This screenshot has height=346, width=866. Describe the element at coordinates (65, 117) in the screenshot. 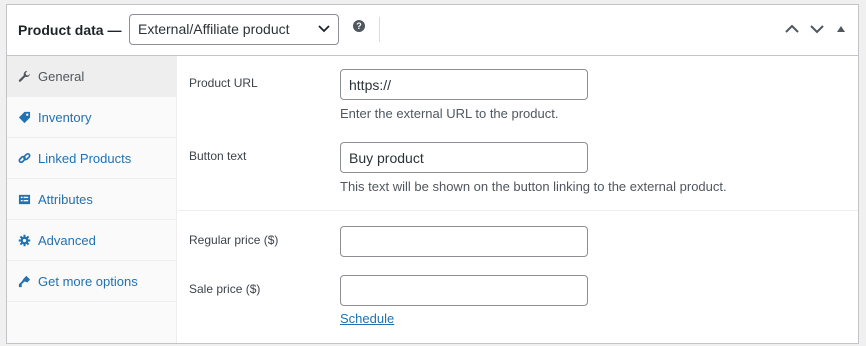

I see `tab-label: Inventory` at that location.